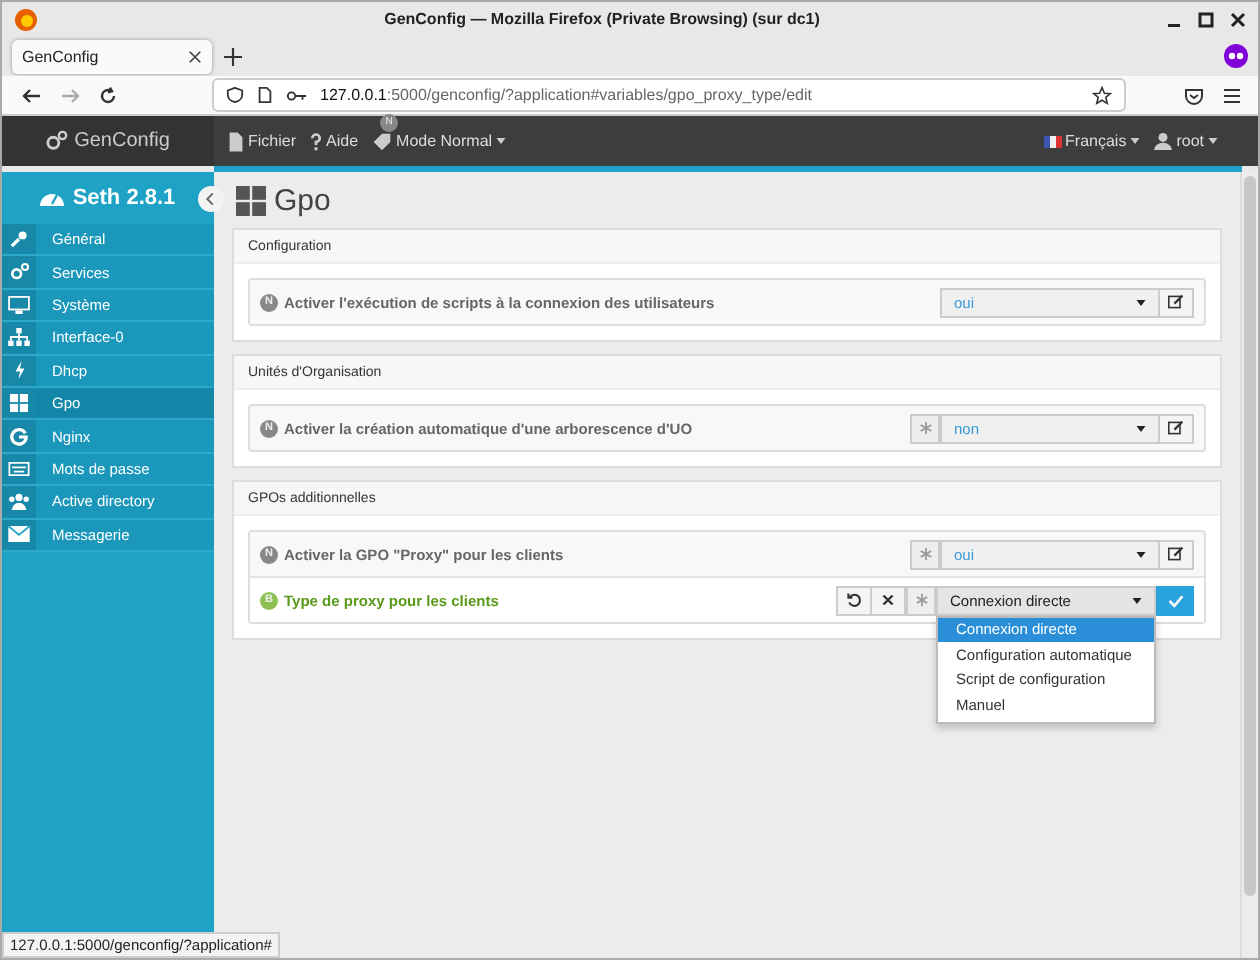  What do you see at coordinates (26, 19) in the screenshot?
I see `firefox-logo-icon` at bounding box center [26, 19].